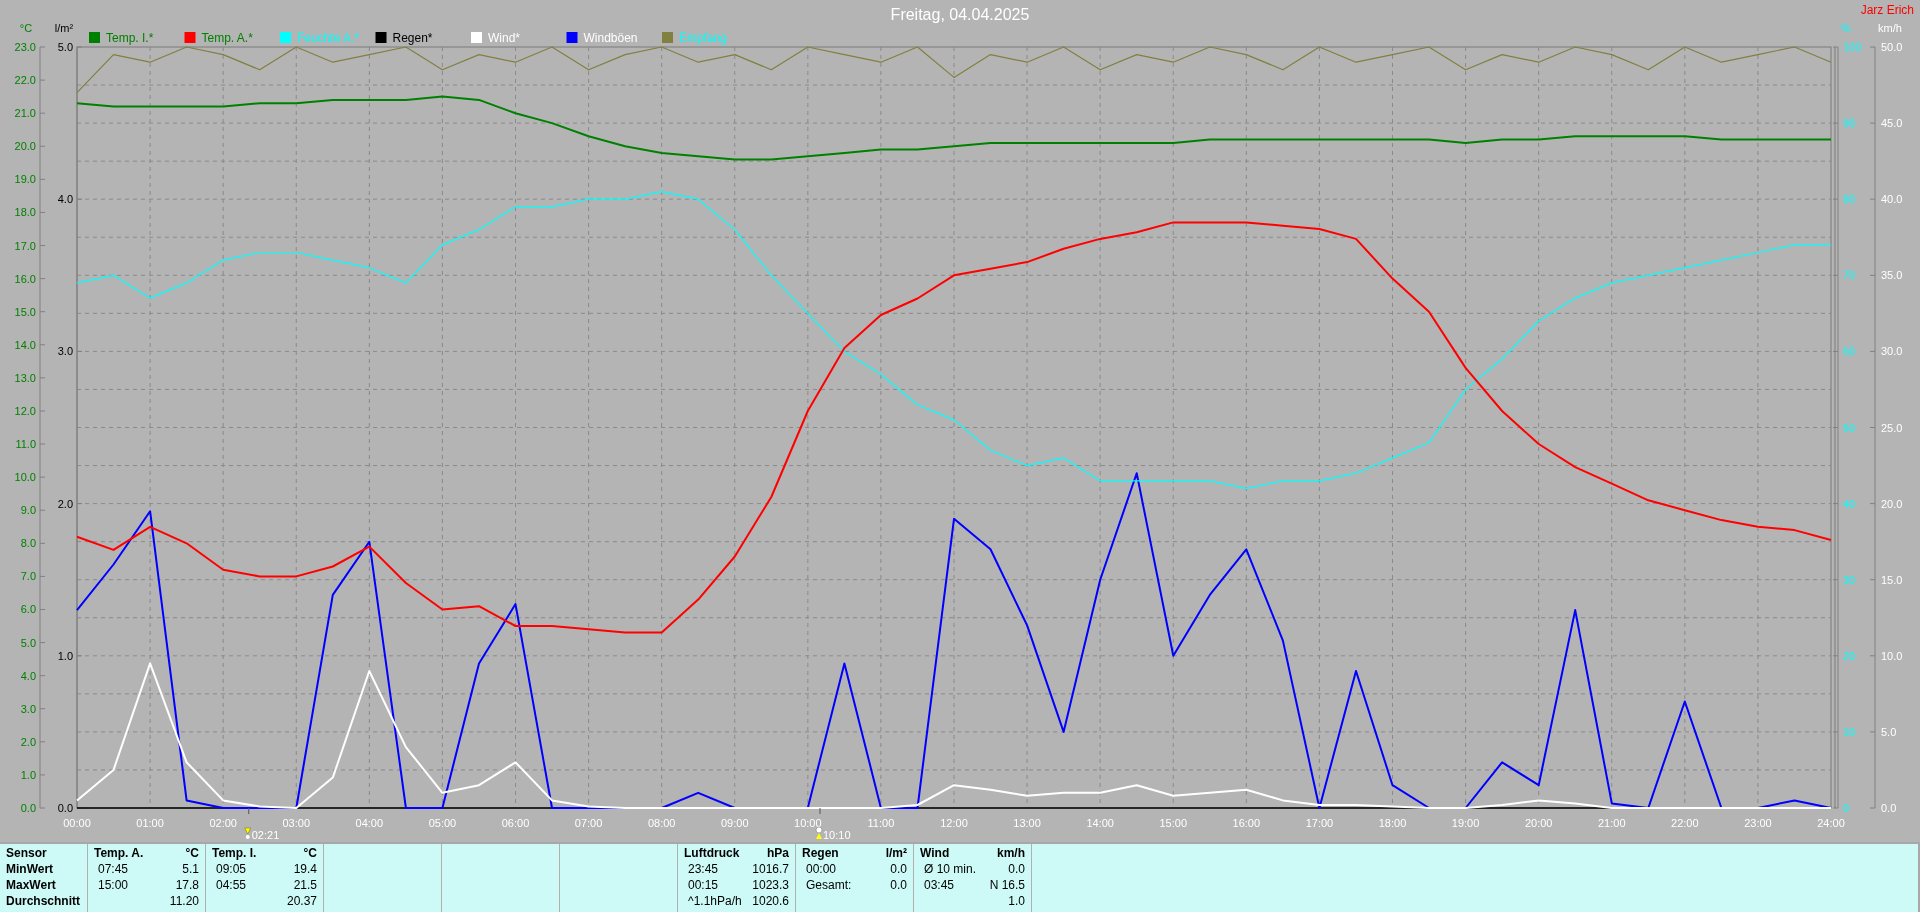 The height and width of the screenshot is (912, 1920). Describe the element at coordinates (1016, 869) in the screenshot. I see `table-cell-text: 0.0` at that location.